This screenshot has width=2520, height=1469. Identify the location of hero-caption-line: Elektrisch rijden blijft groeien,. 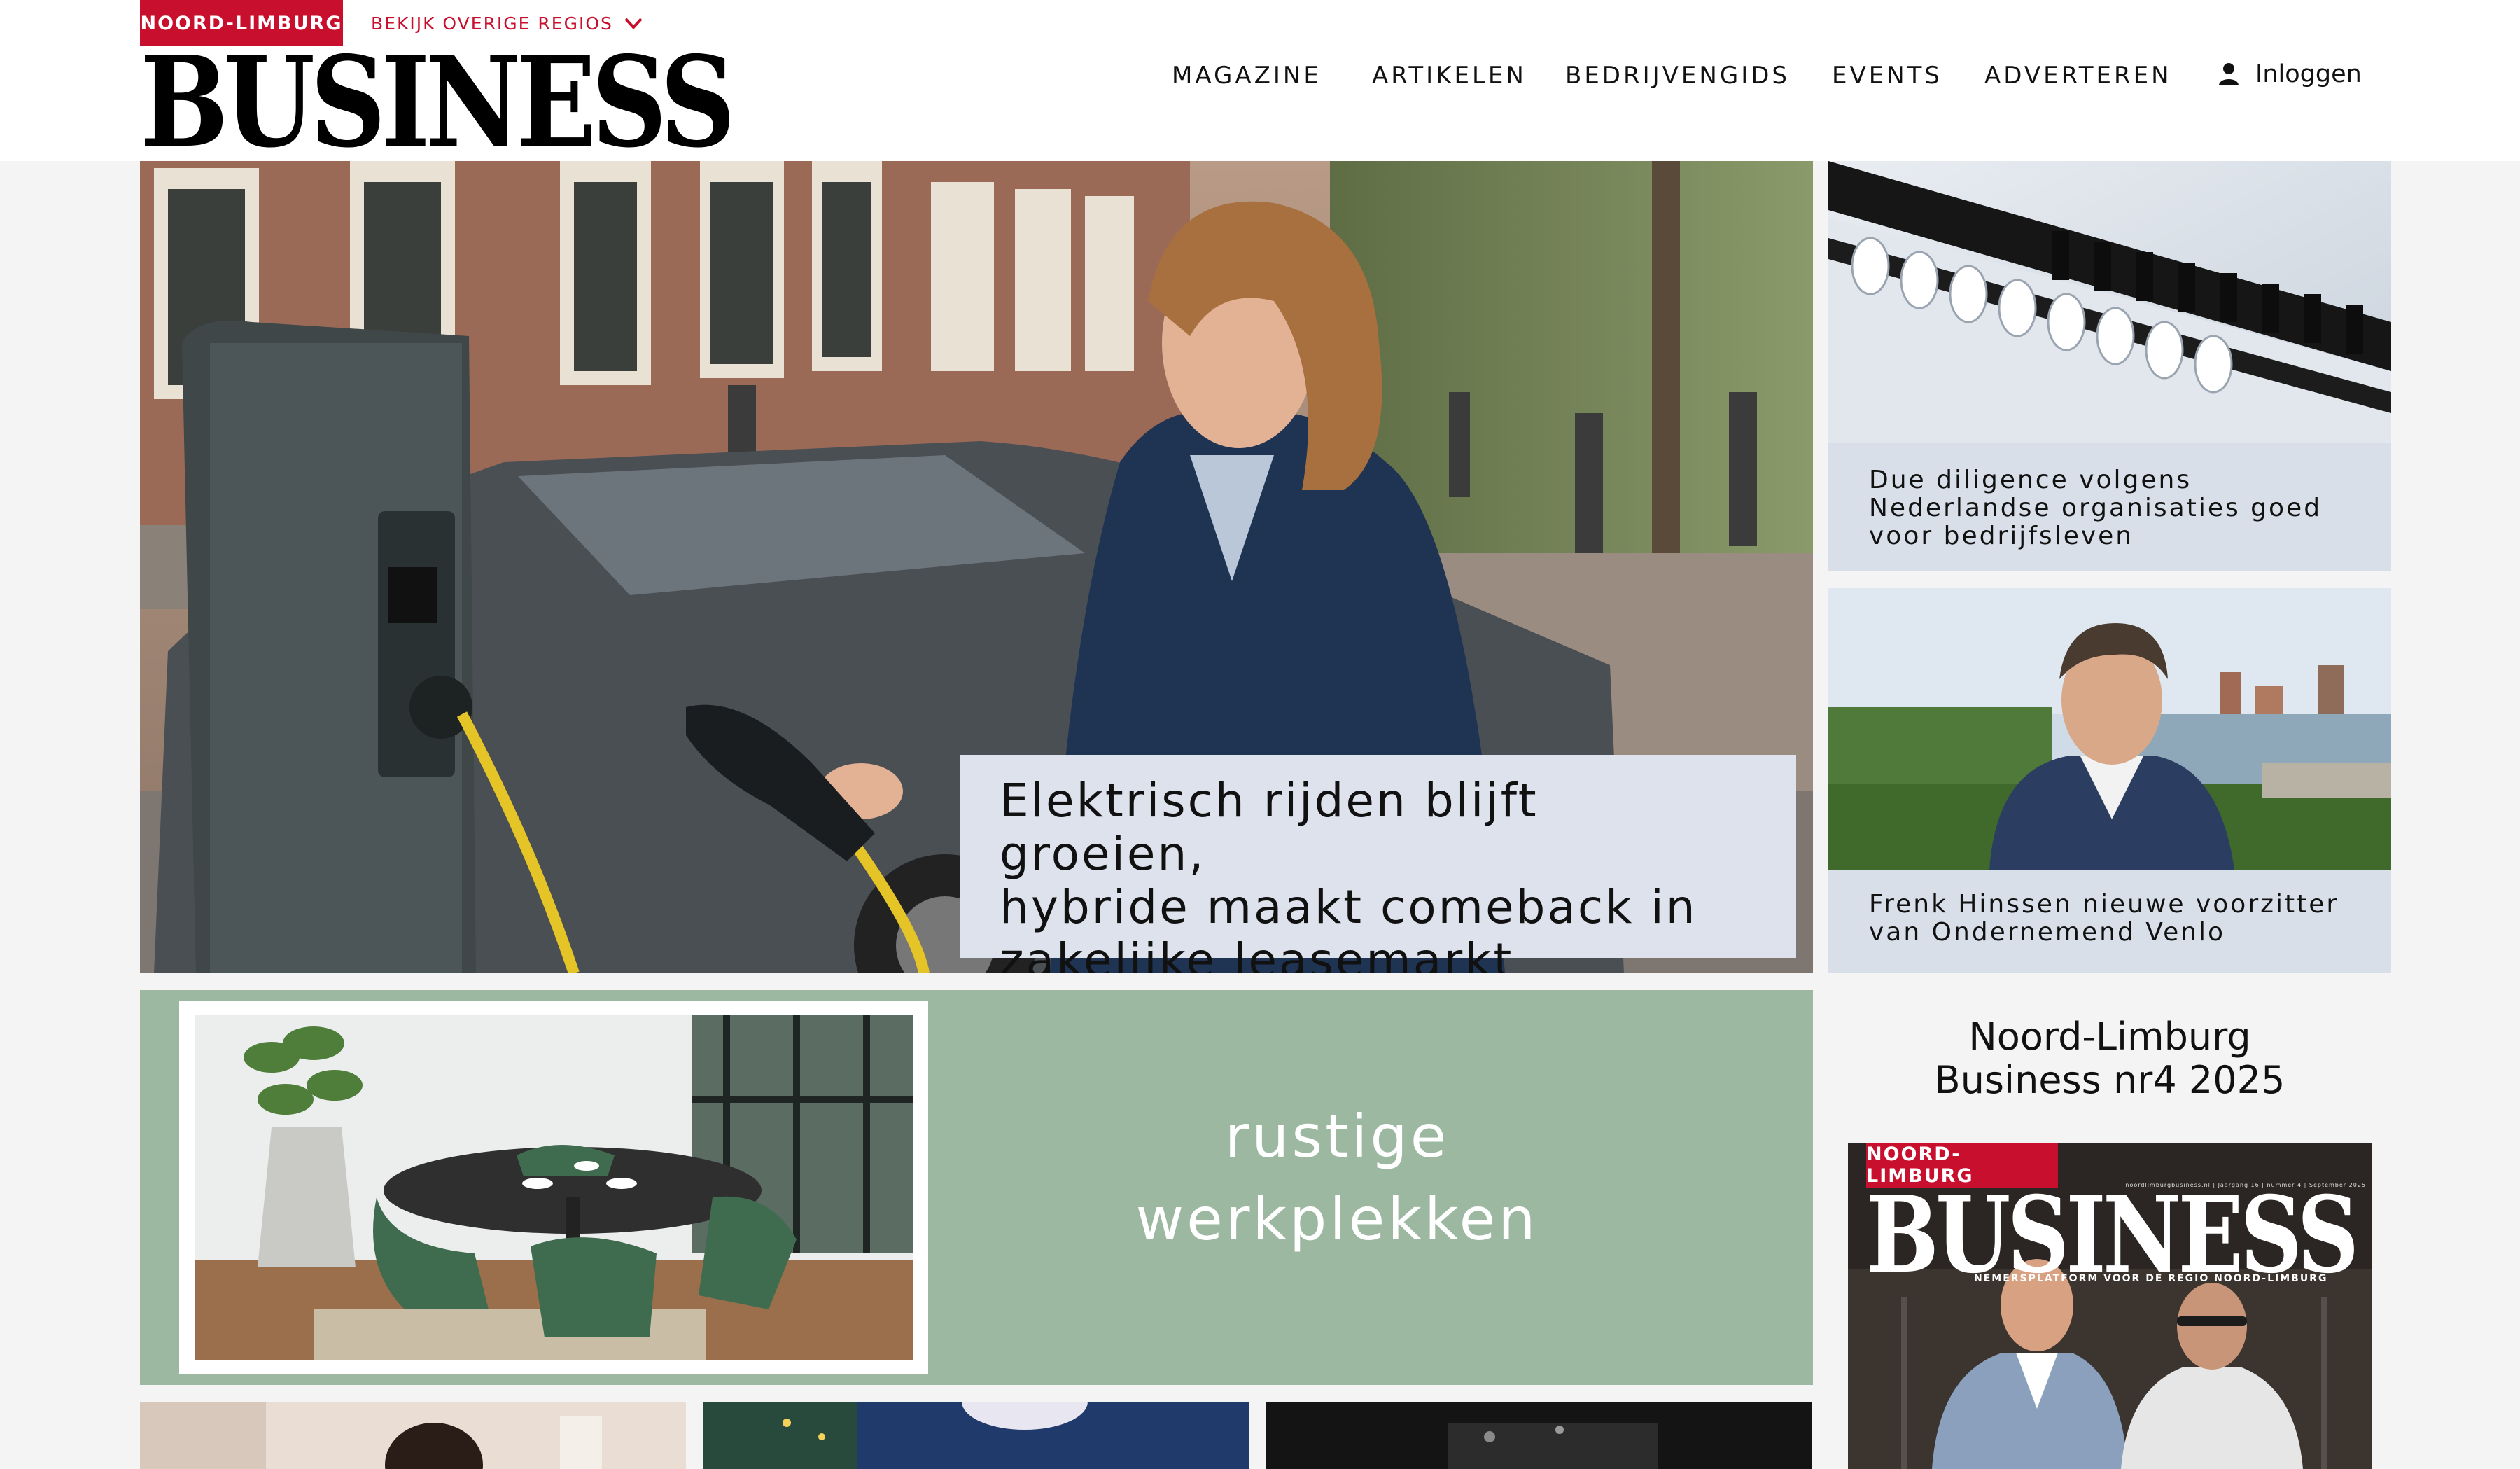
(1269, 828).